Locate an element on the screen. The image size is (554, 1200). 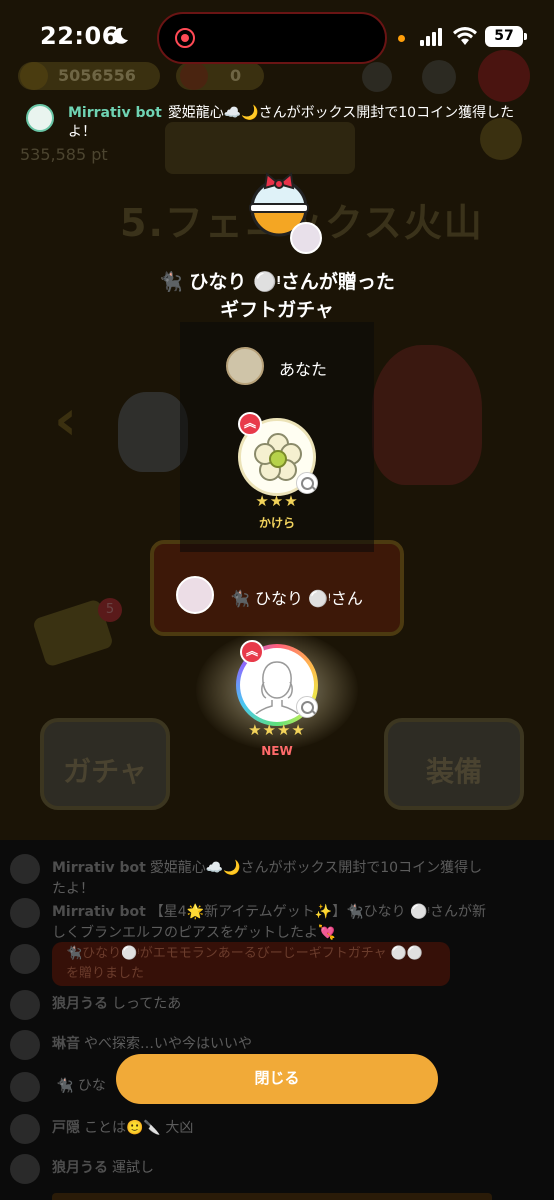
dynamic-island is located at coordinates (272, 38).